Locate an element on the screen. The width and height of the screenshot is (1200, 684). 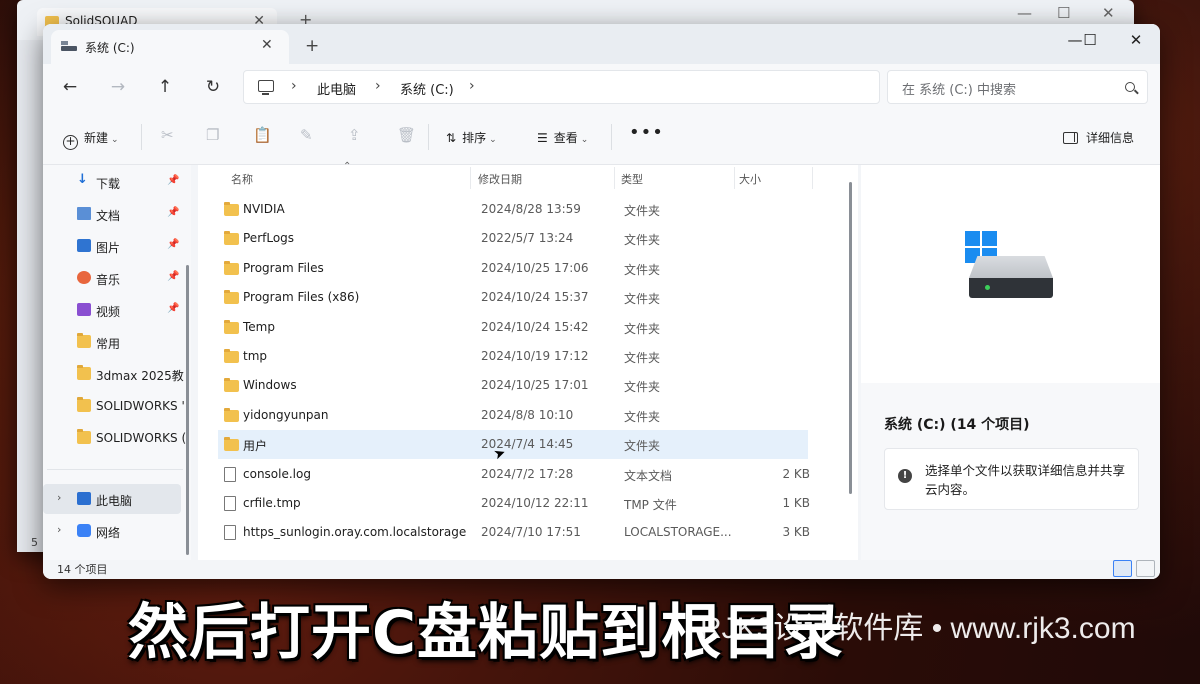
file-row: 用户 2024/7/4 14:45 文件夹 is located at coordinates (513, 445).